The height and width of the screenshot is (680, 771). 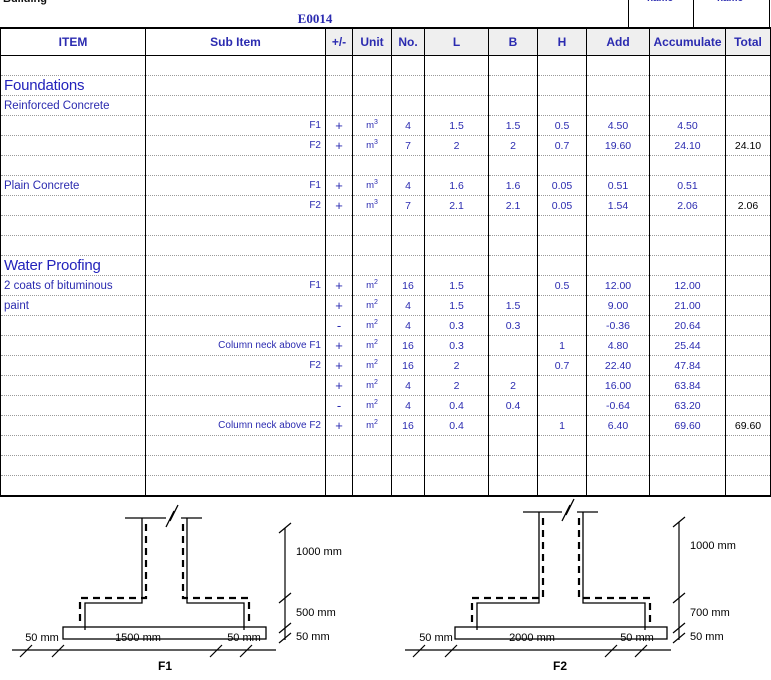 I want to click on cell-h: 0.7, so click(x=562, y=365).